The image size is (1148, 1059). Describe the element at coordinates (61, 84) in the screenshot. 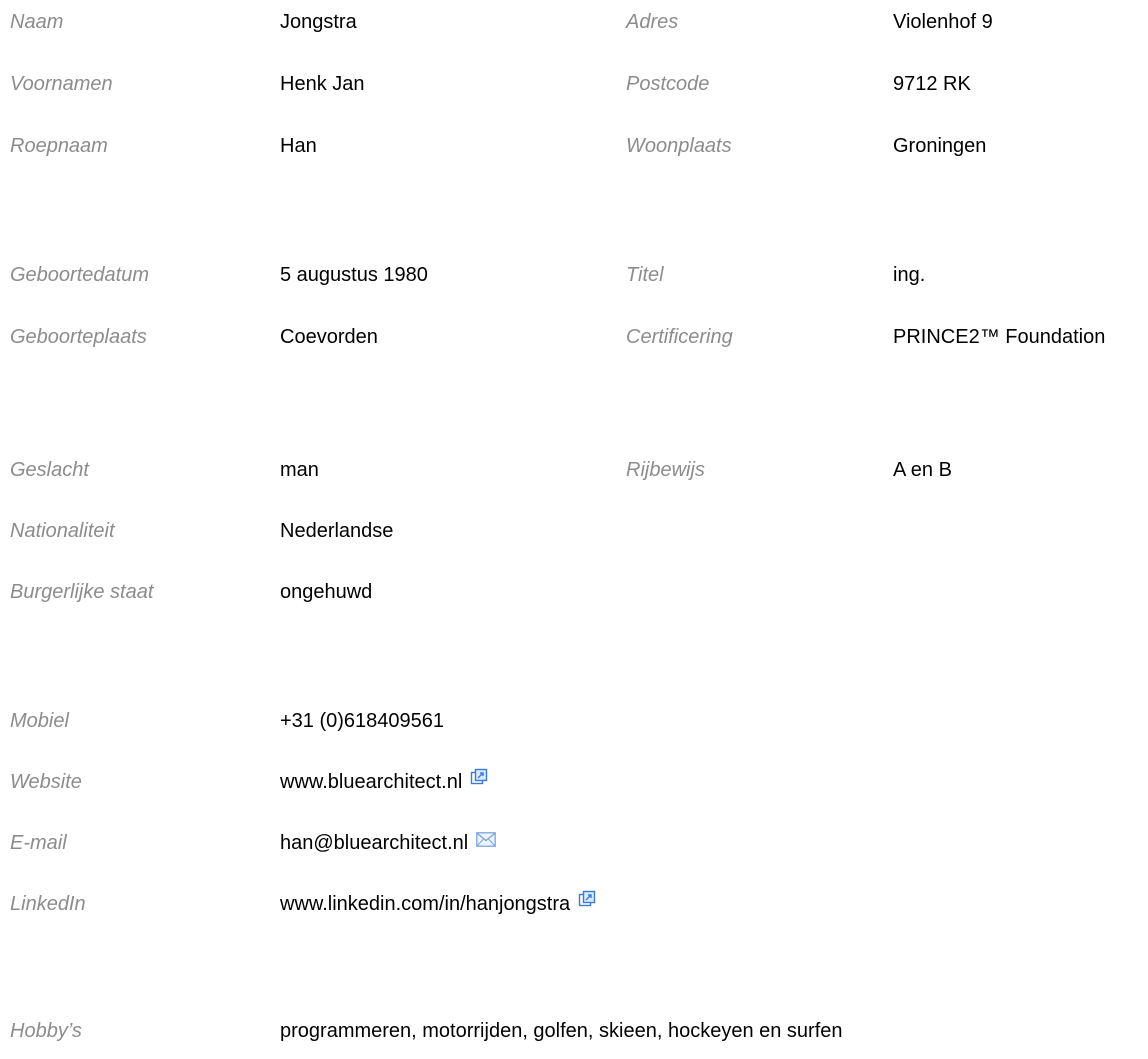

I see `voornamen-label: Voornamen` at that location.